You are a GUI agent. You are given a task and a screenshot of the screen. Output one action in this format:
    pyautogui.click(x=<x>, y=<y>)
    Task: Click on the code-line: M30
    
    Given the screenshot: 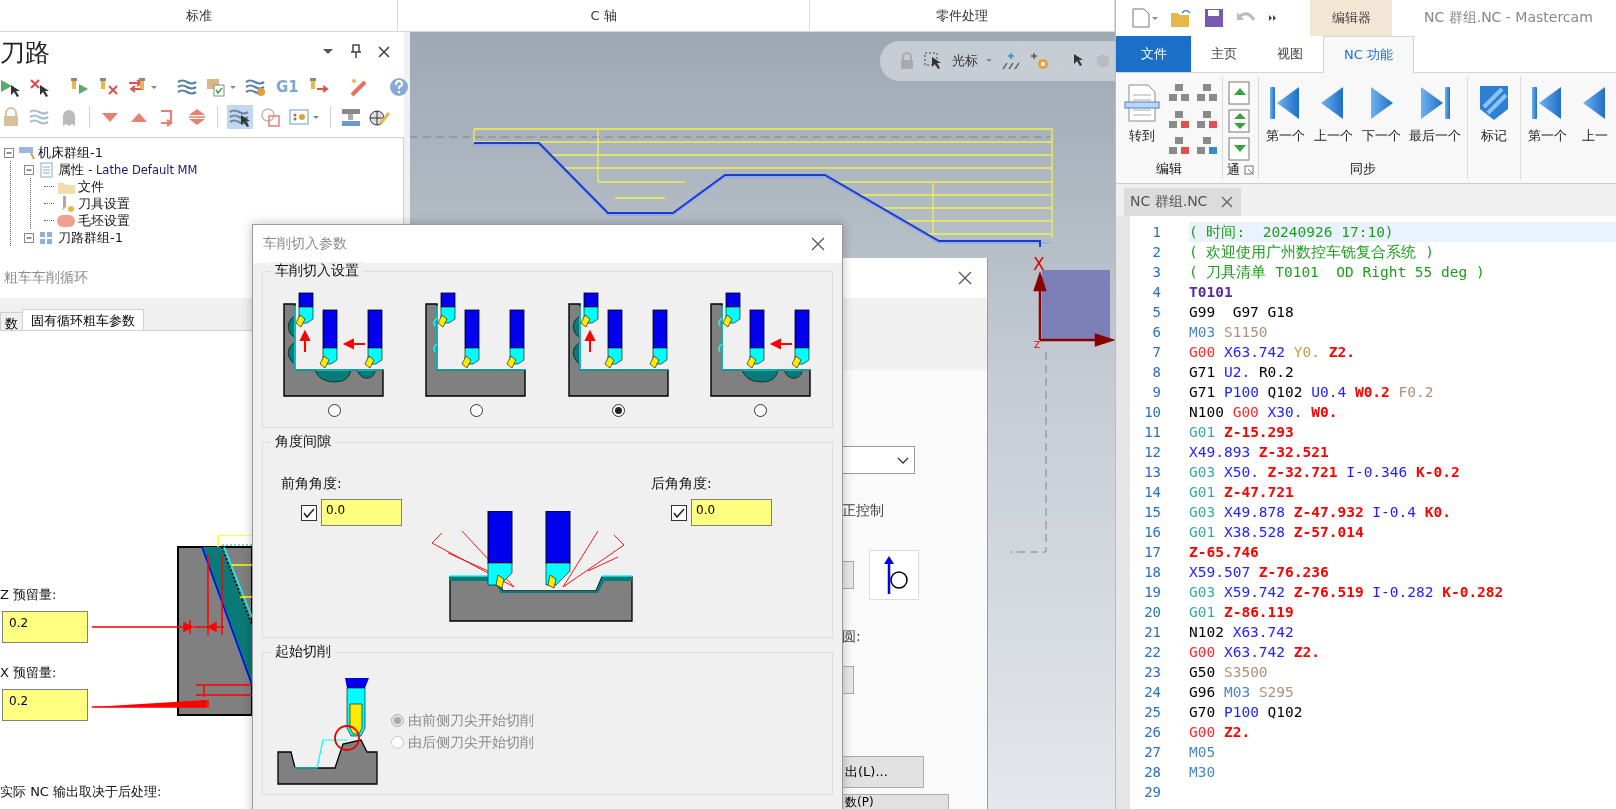 What is the action you would take?
    pyautogui.click(x=1203, y=772)
    